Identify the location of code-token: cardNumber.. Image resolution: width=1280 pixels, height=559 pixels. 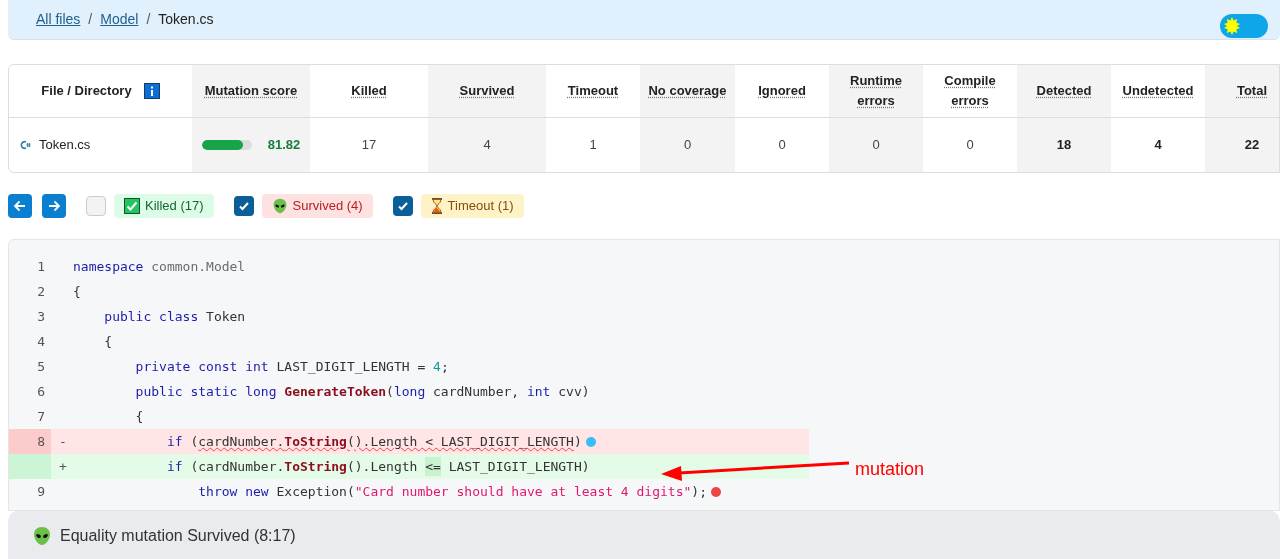
(241, 441).